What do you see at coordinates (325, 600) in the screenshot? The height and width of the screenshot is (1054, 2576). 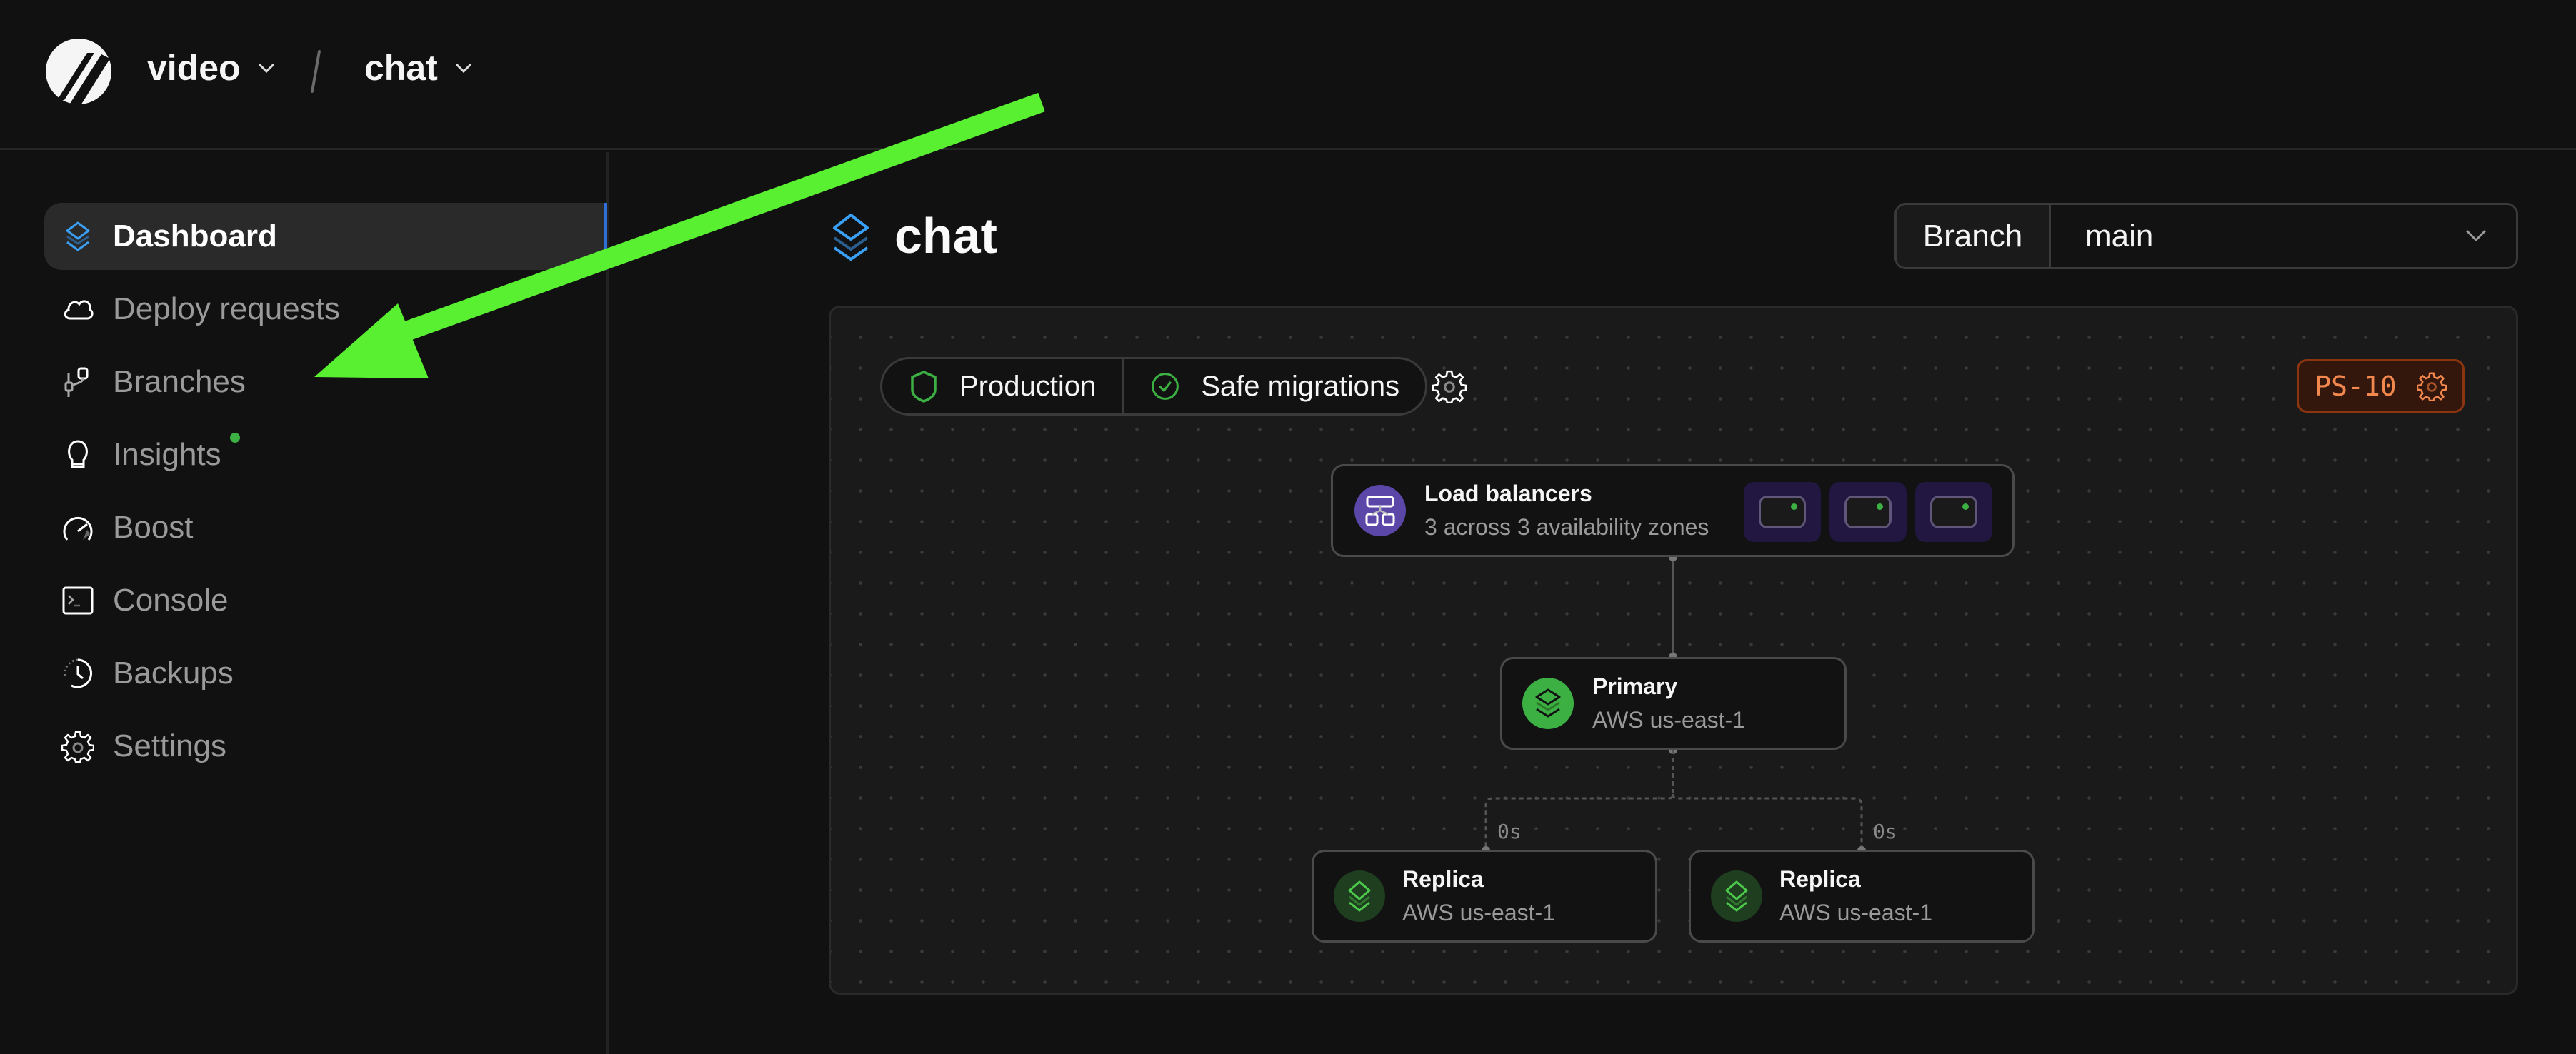 I see `sidebar-item-console: Console` at bounding box center [325, 600].